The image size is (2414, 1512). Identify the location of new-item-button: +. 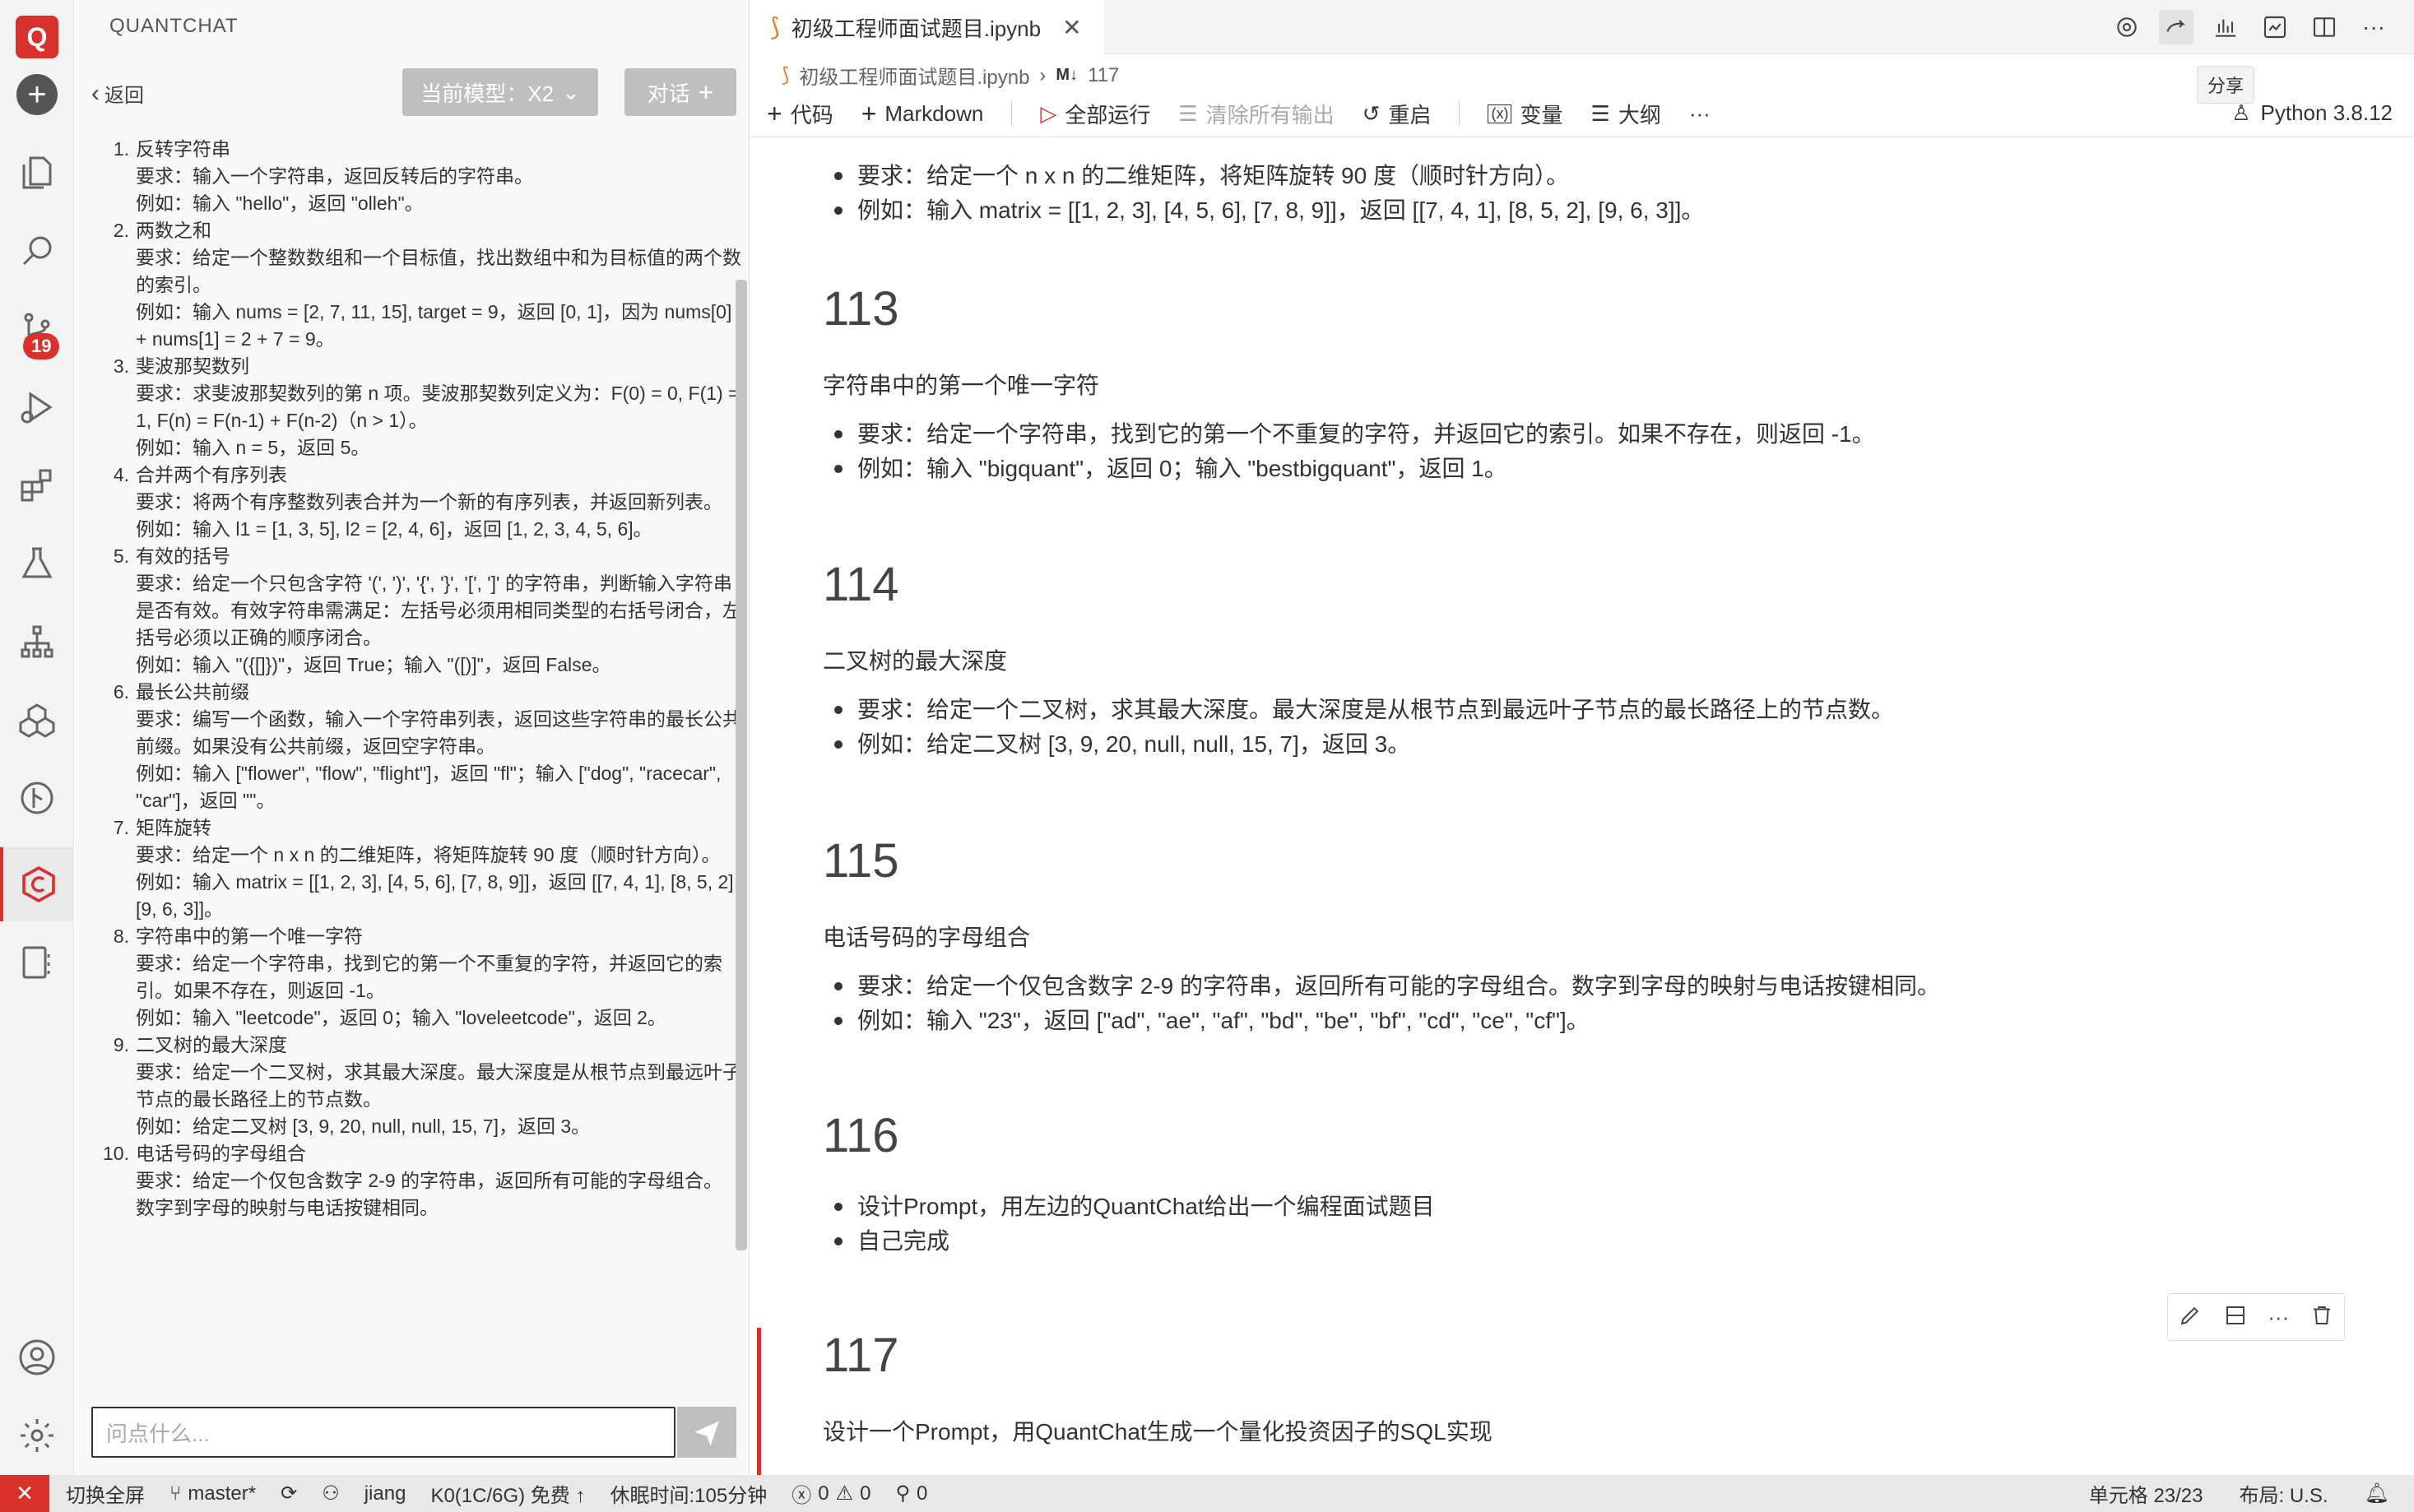
(37, 95).